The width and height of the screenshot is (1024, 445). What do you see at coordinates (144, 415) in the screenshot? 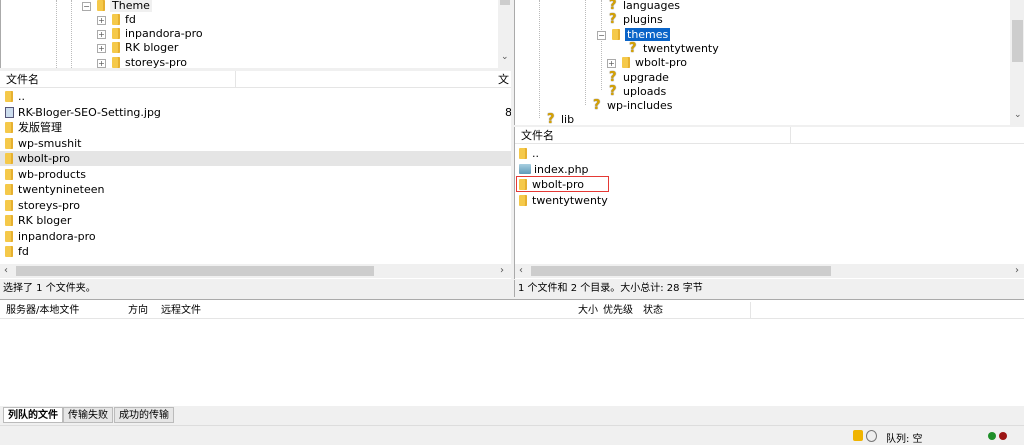
I see `tab-successful-transfers: 成功的传输` at bounding box center [144, 415].